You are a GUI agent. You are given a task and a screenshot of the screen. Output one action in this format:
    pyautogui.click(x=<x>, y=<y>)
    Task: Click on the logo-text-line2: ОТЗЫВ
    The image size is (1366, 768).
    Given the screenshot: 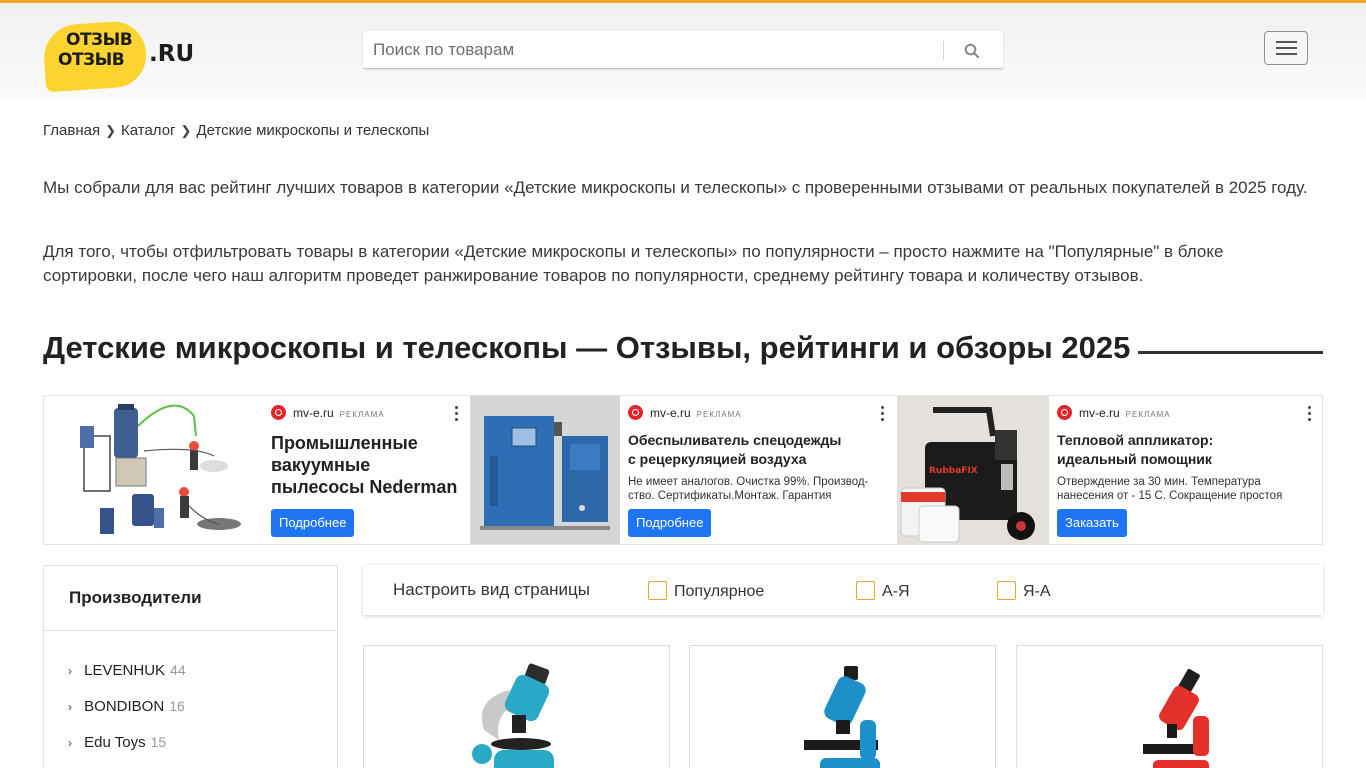 What is the action you would take?
    pyautogui.click(x=91, y=60)
    